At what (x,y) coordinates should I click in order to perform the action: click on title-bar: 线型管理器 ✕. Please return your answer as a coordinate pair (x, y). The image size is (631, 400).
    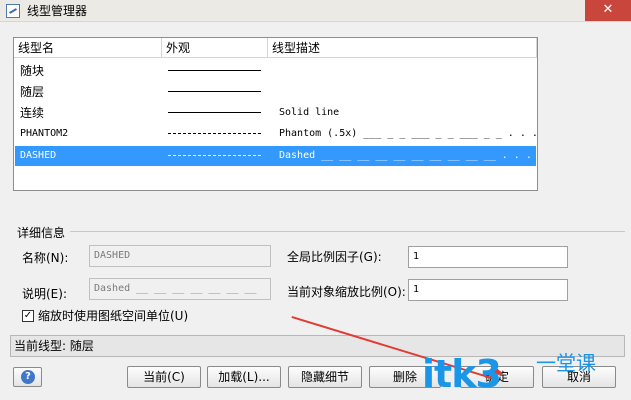
    Looking at the image, I should click on (315, 11).